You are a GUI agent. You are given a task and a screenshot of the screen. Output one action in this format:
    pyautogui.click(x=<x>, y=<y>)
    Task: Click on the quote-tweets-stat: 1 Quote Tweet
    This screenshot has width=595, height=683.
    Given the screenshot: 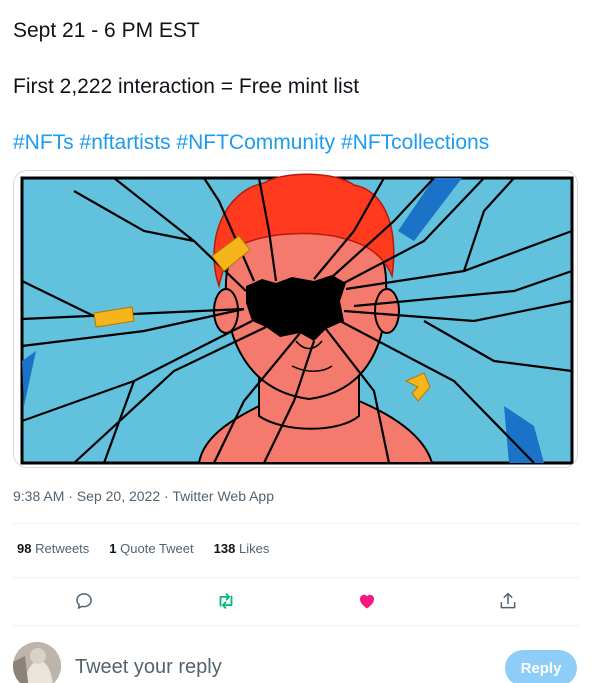 What is the action you would take?
    pyautogui.click(x=151, y=548)
    